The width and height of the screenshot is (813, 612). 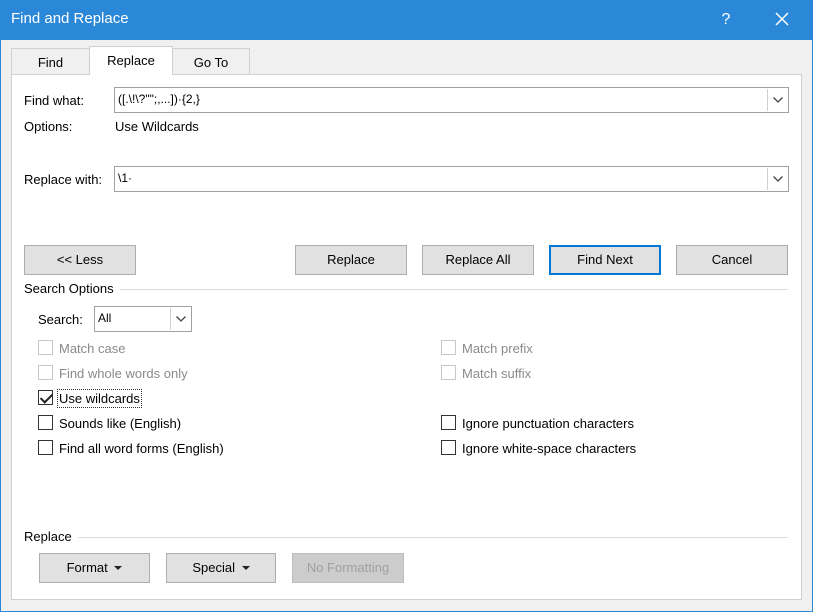 I want to click on cancel-button: Cancel, so click(x=732, y=260).